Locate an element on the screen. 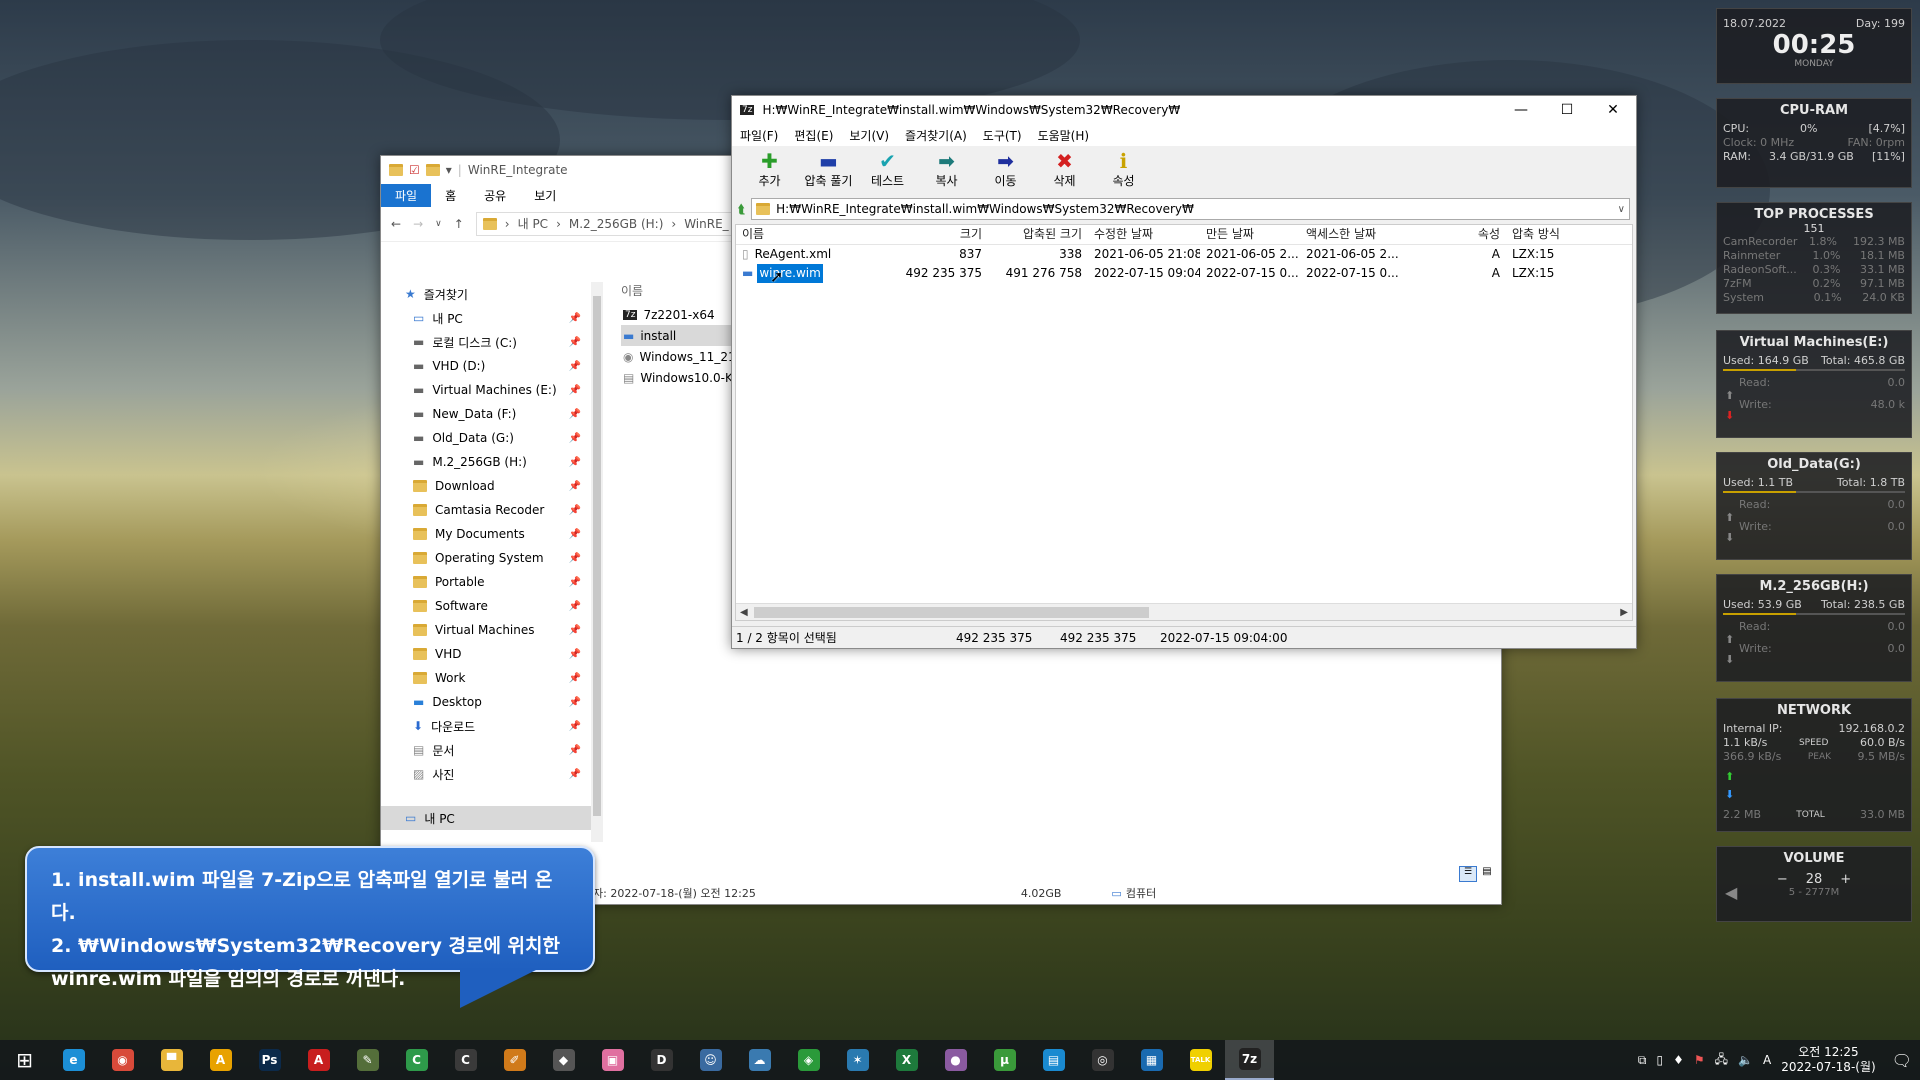 This screenshot has height=1080, width=1920. taskbar-app: ☁ is located at coordinates (759, 1060).